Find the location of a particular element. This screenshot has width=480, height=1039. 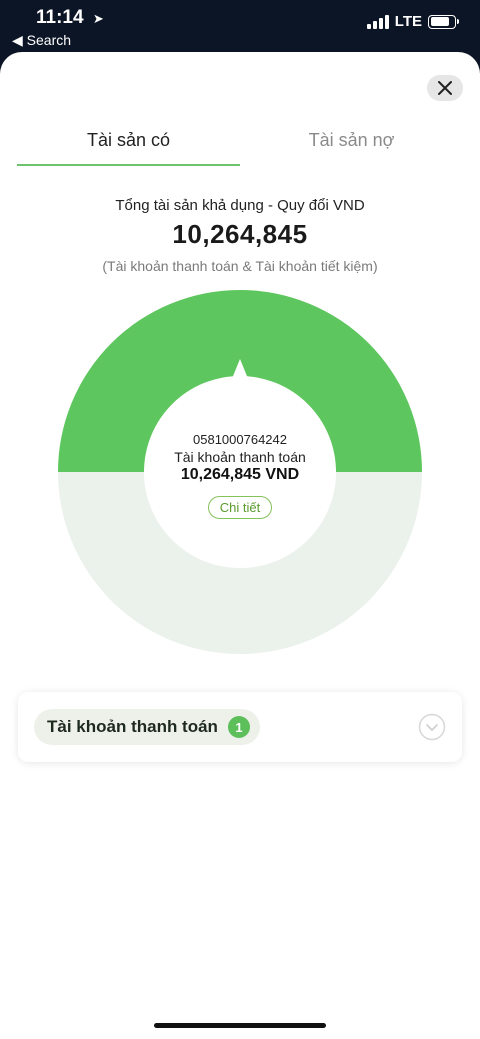

asset-tabs: Tài sản có Tài sản nợ is located at coordinates (240, 140).